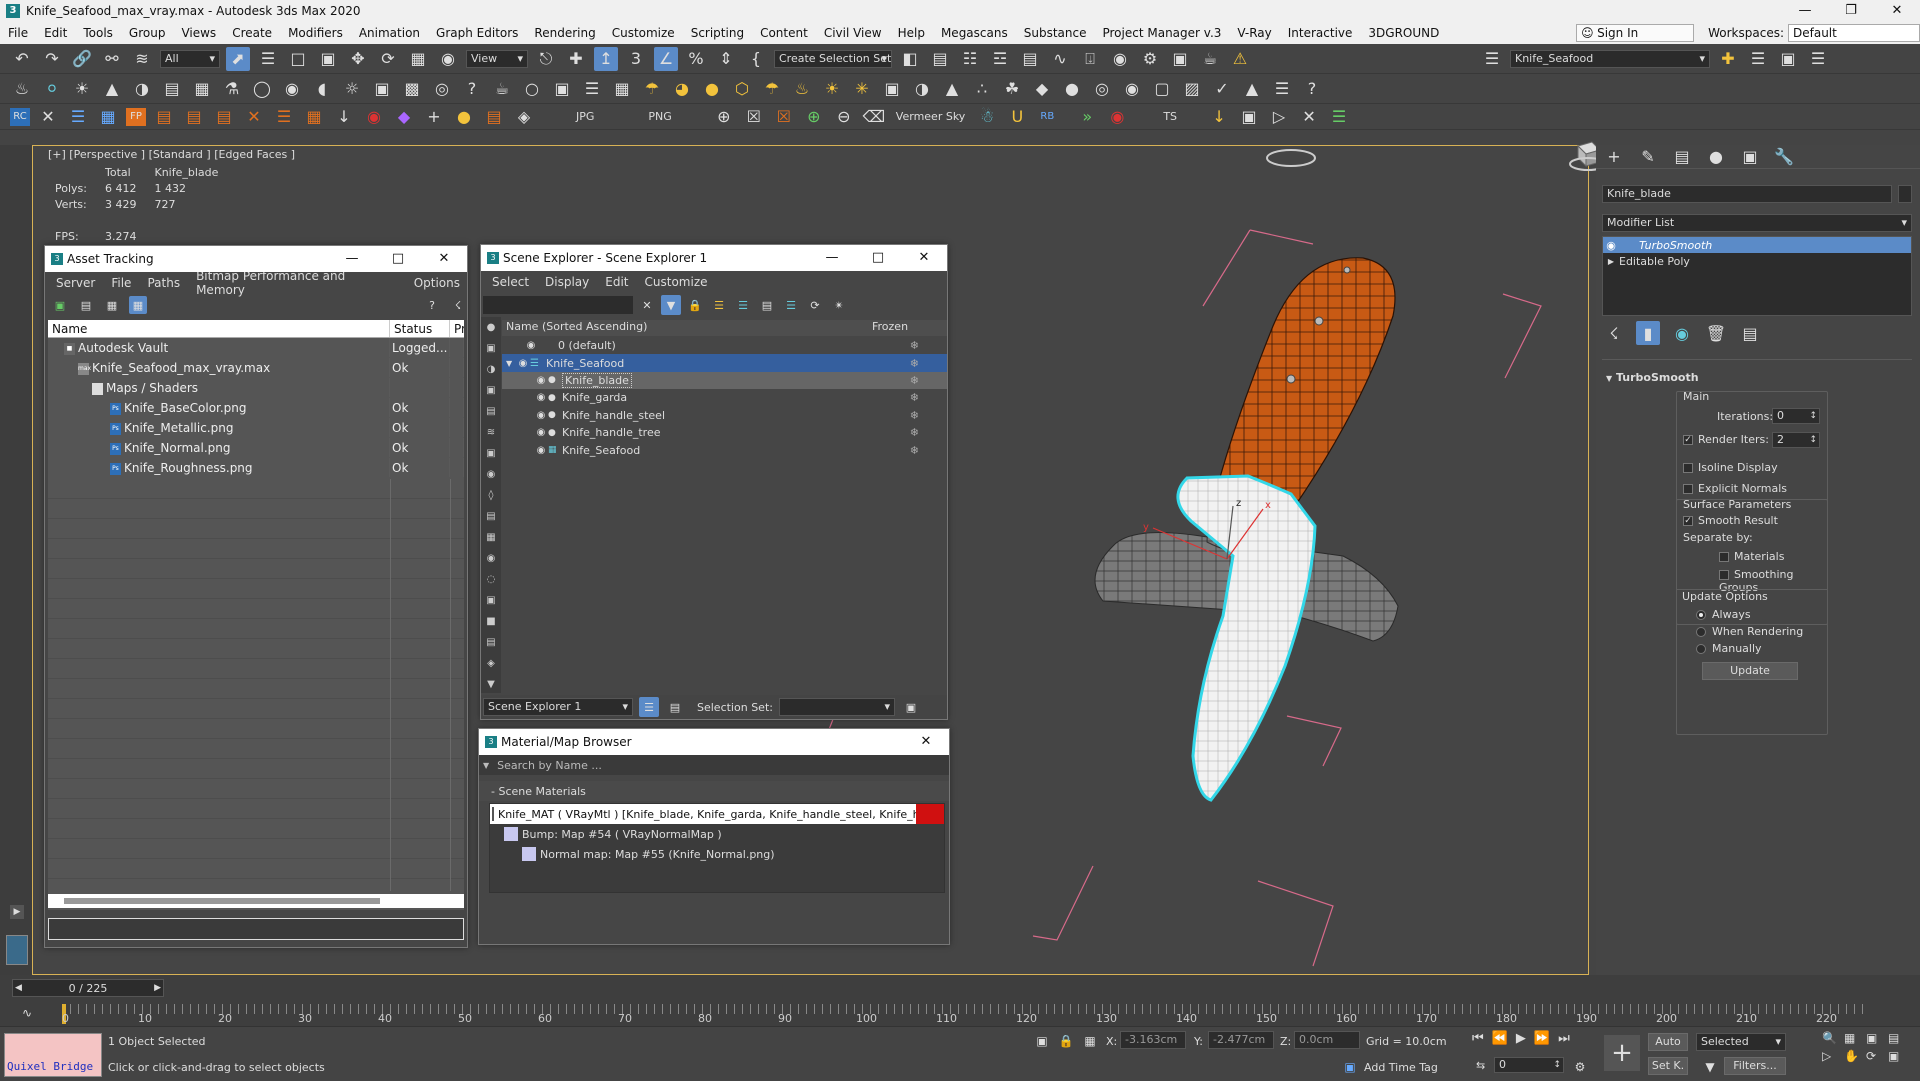  I want to click on object-color-swatch, so click(1905, 194).